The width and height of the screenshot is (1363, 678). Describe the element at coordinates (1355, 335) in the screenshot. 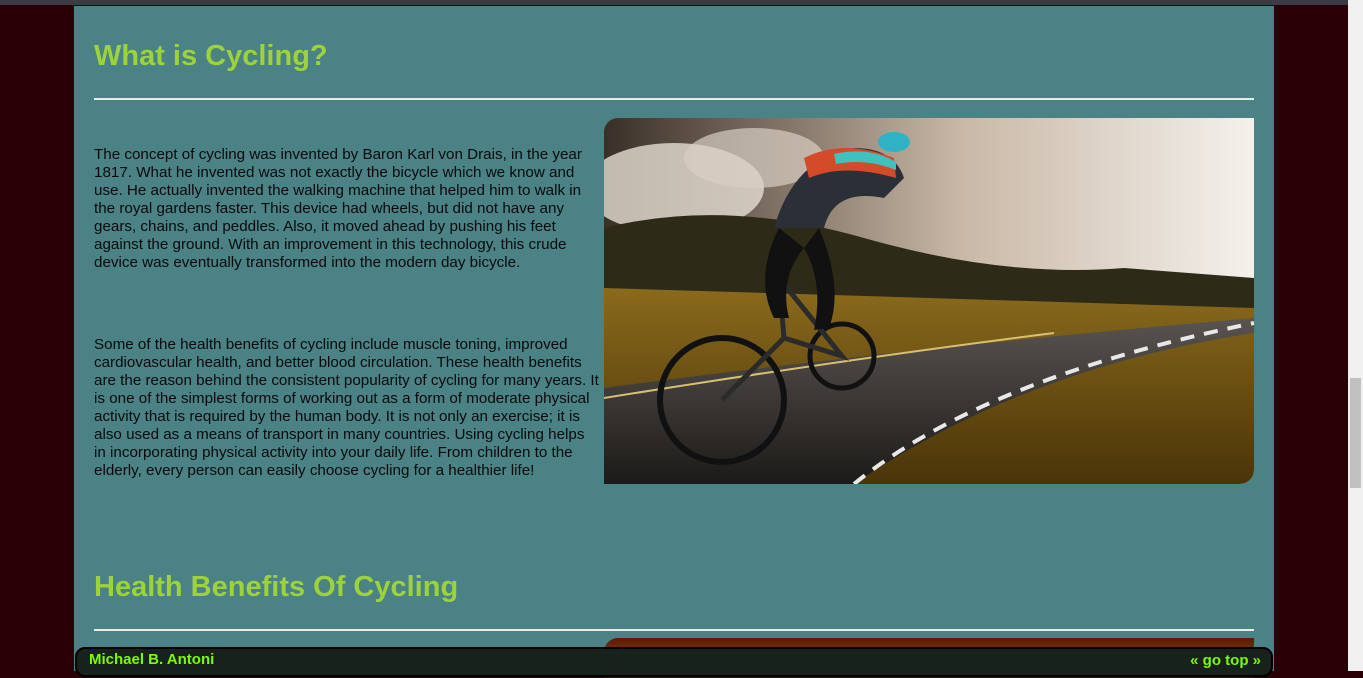

I see `page-scrollbar` at that location.